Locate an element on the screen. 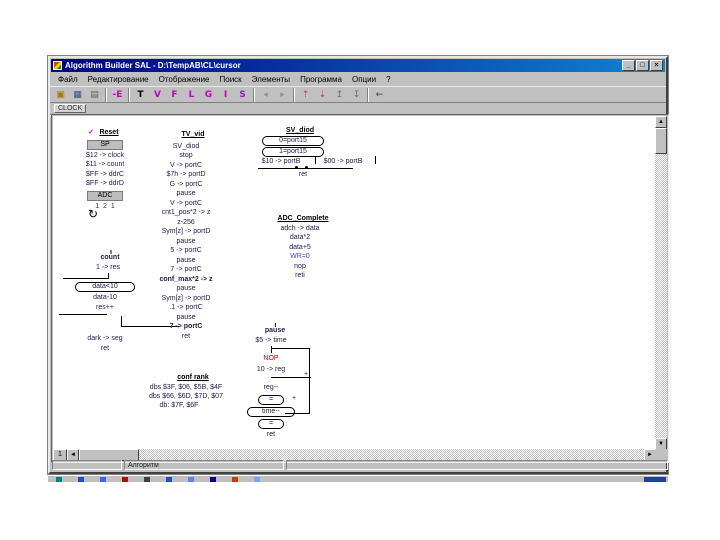 This screenshot has width=720, height=540. jump-up-icon: ⇡ is located at coordinates (305, 94).